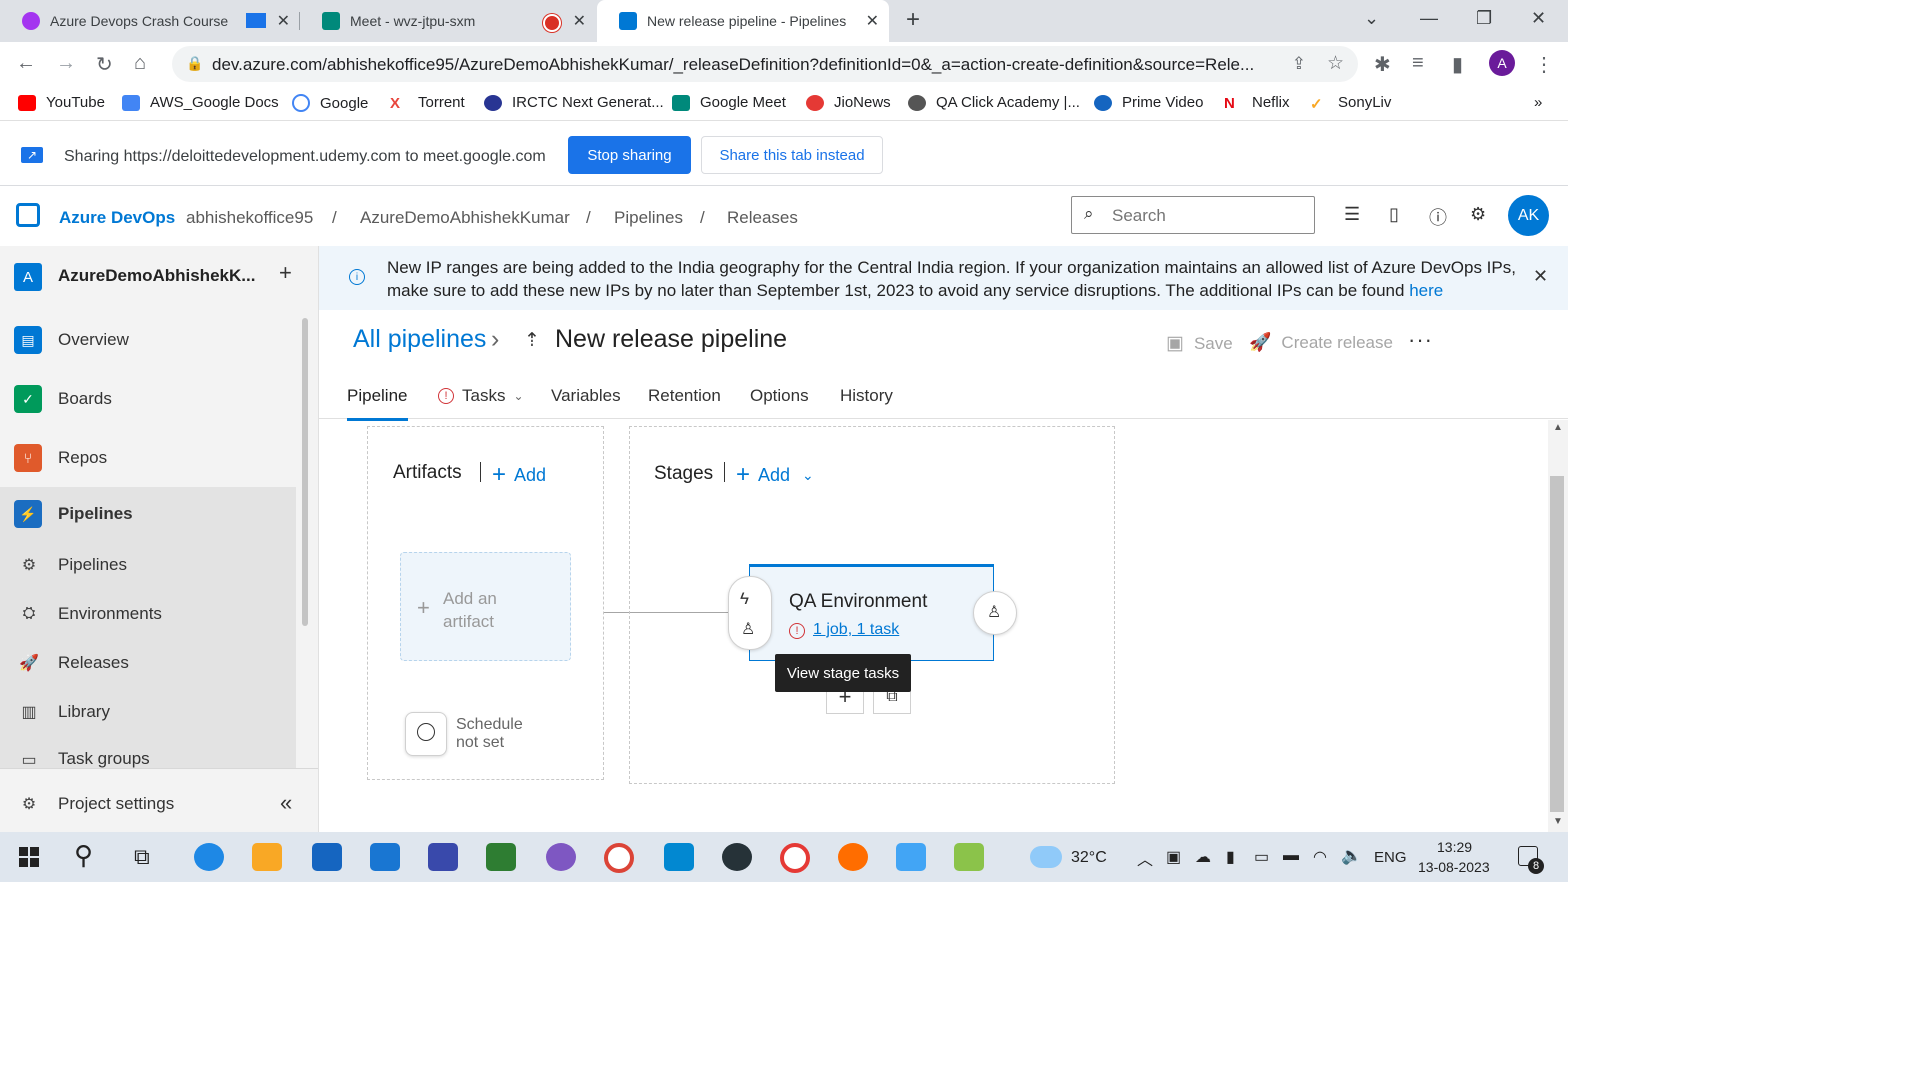 This screenshot has height=1080, width=1920. Describe the element at coordinates (1199, 343) in the screenshot. I see `save-button: ▣ Save` at that location.